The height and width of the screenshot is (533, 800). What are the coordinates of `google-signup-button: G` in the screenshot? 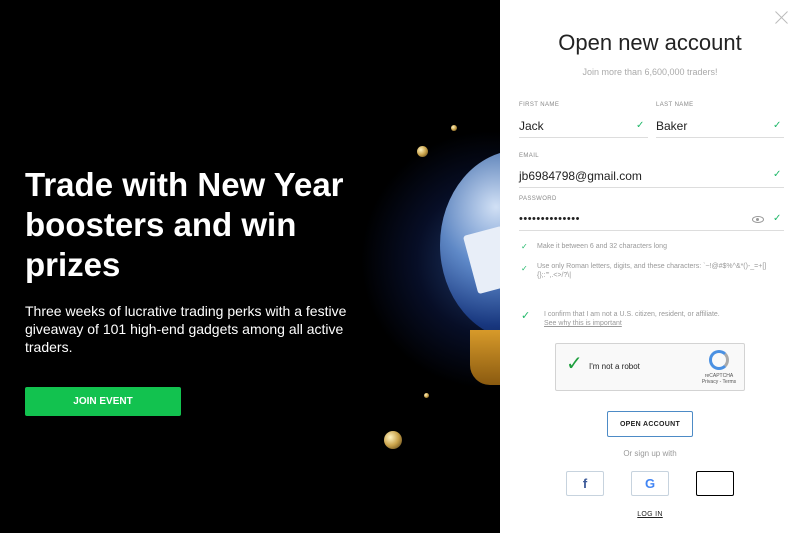 It's located at (650, 483).